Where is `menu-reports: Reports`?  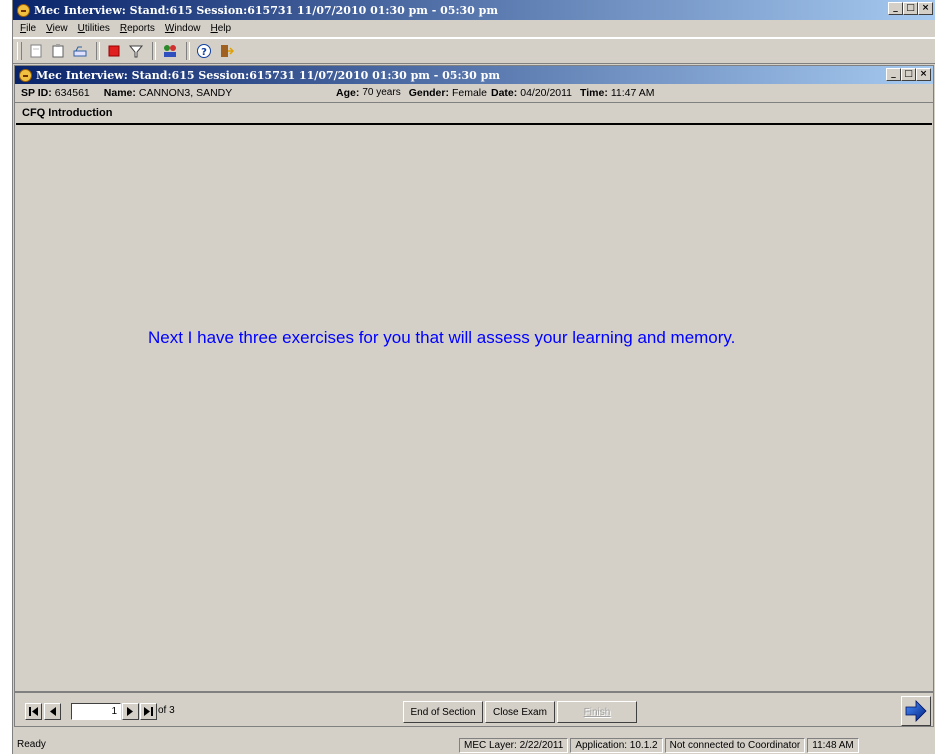 menu-reports: Reports is located at coordinates (137, 28).